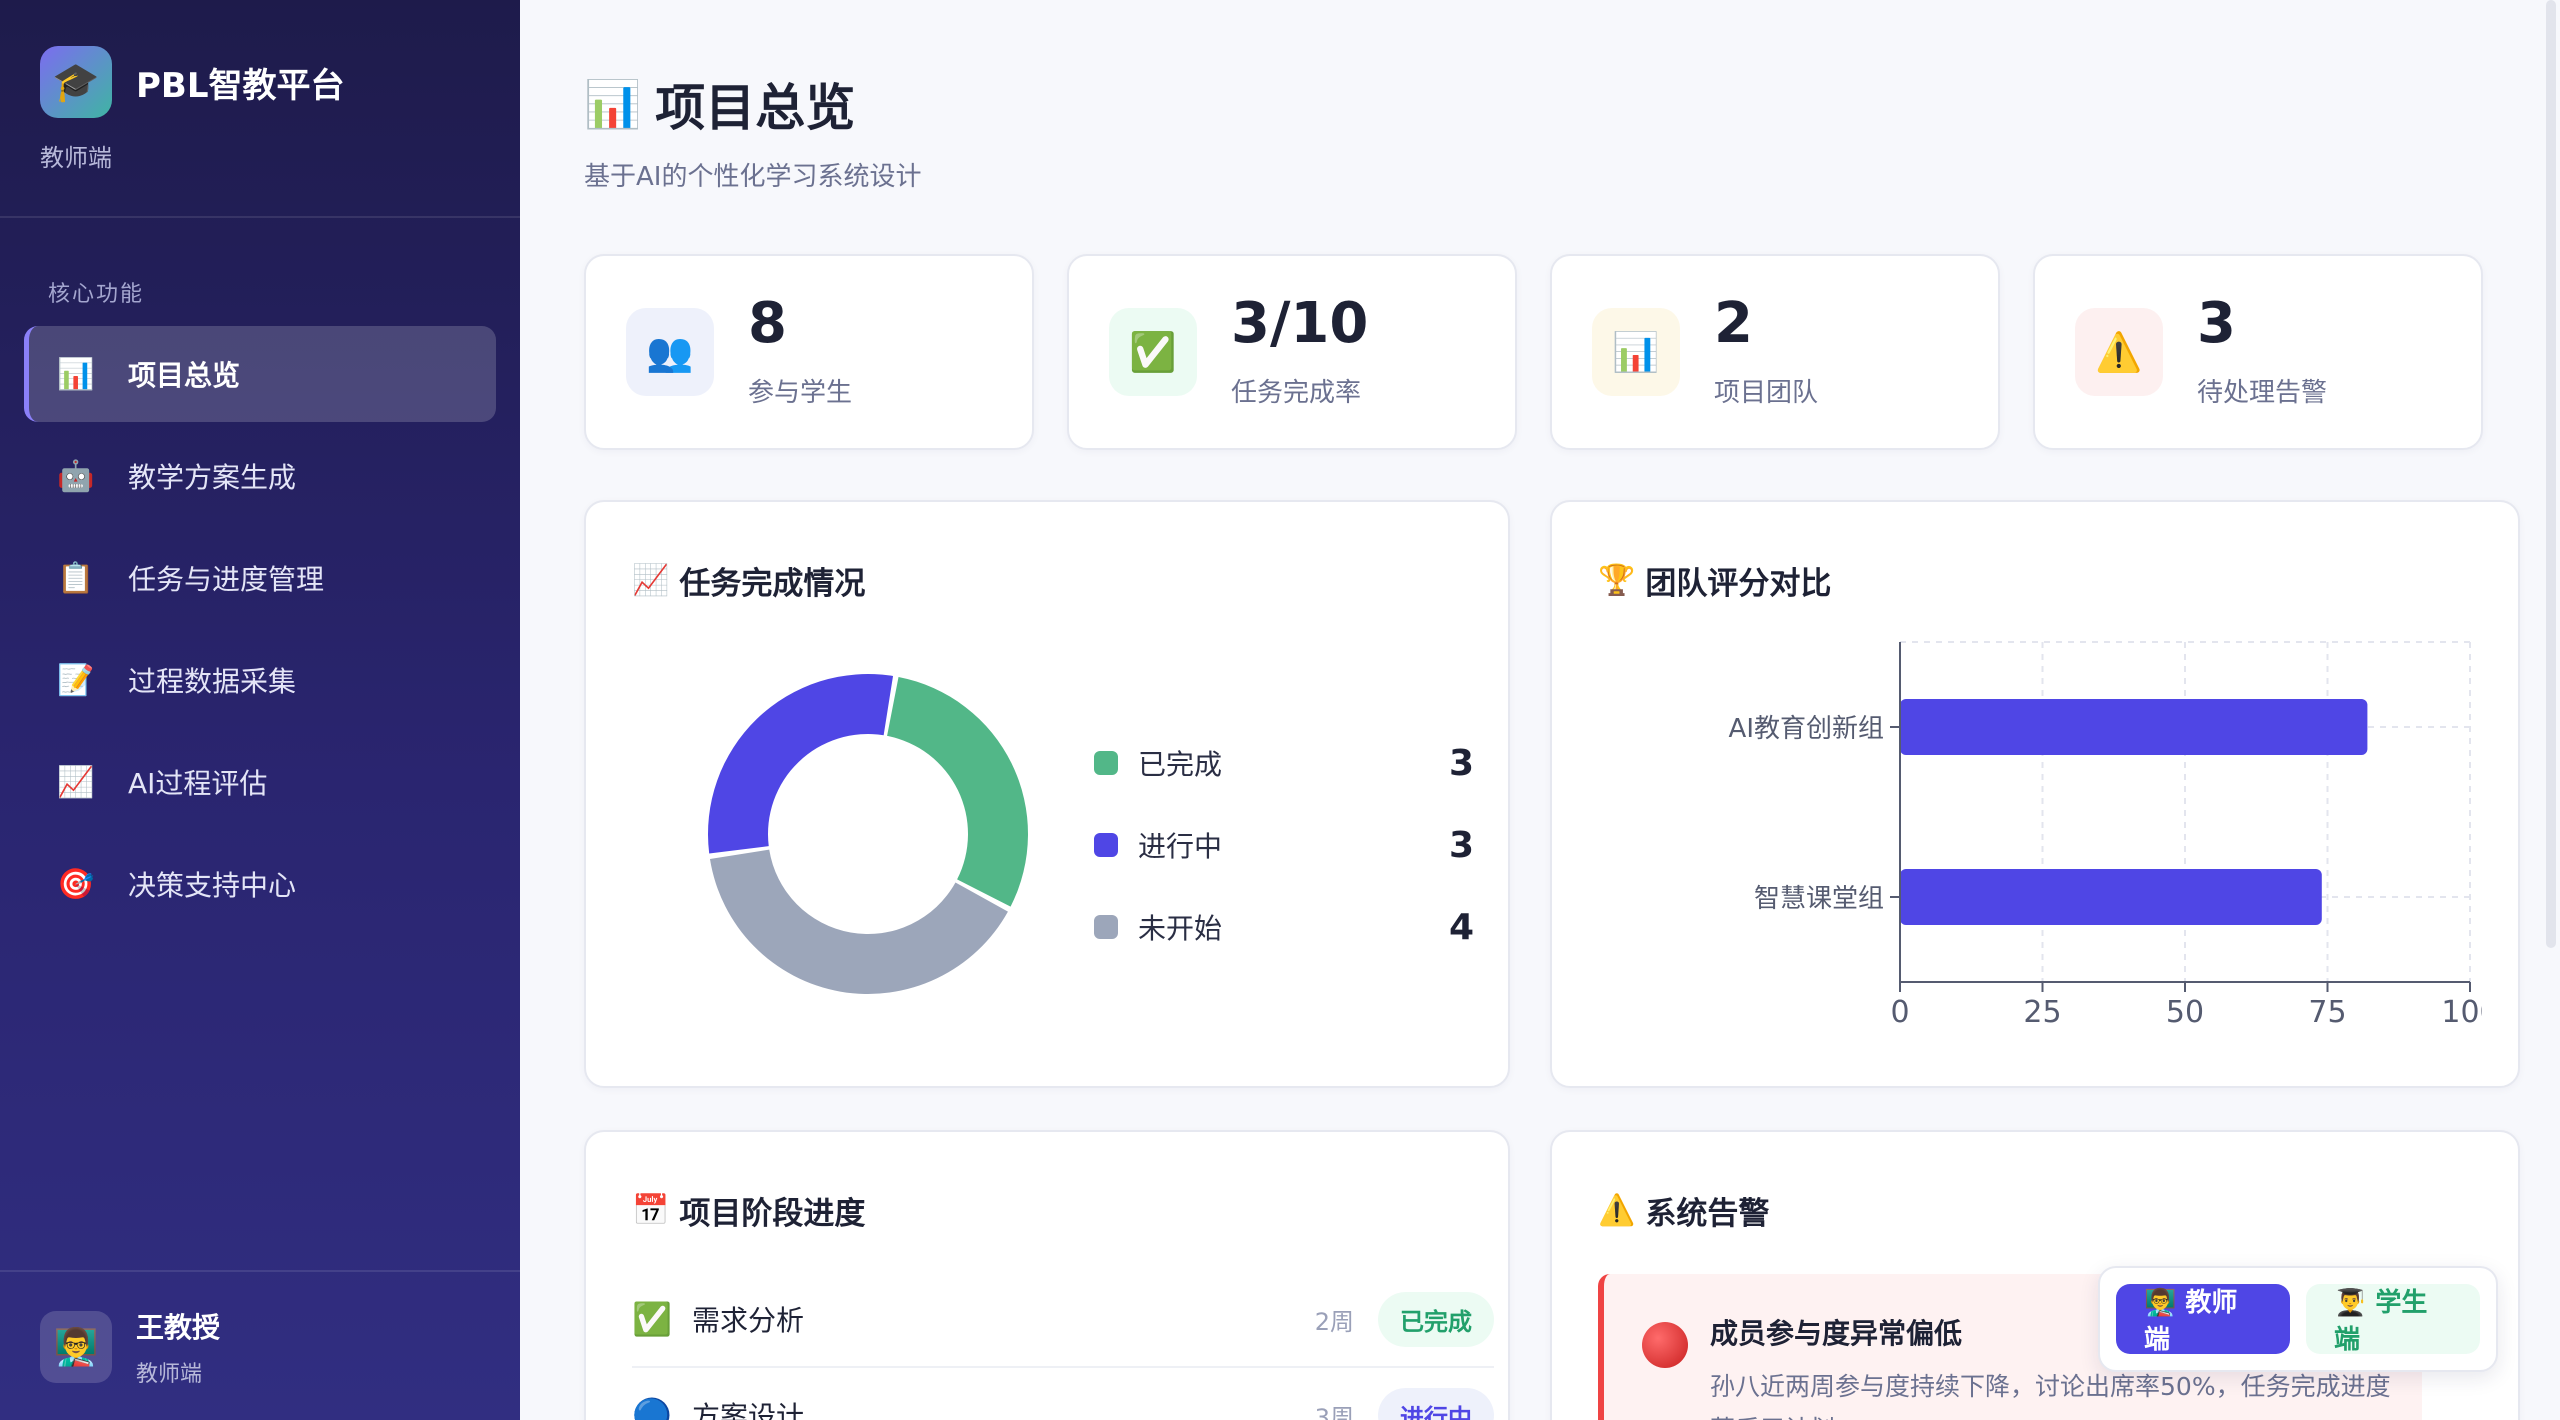 The width and height of the screenshot is (2560, 1420). I want to click on user-role: 教师端, so click(169, 1374).